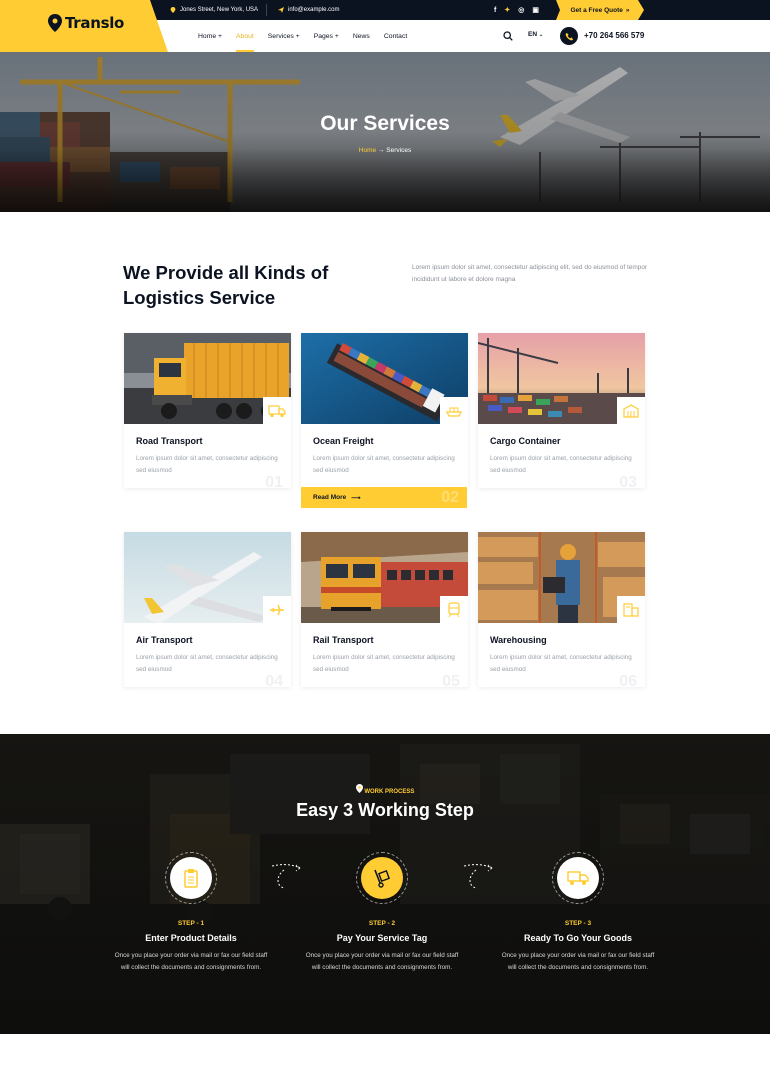  I want to click on nav-item-label: Home +, so click(210, 36).